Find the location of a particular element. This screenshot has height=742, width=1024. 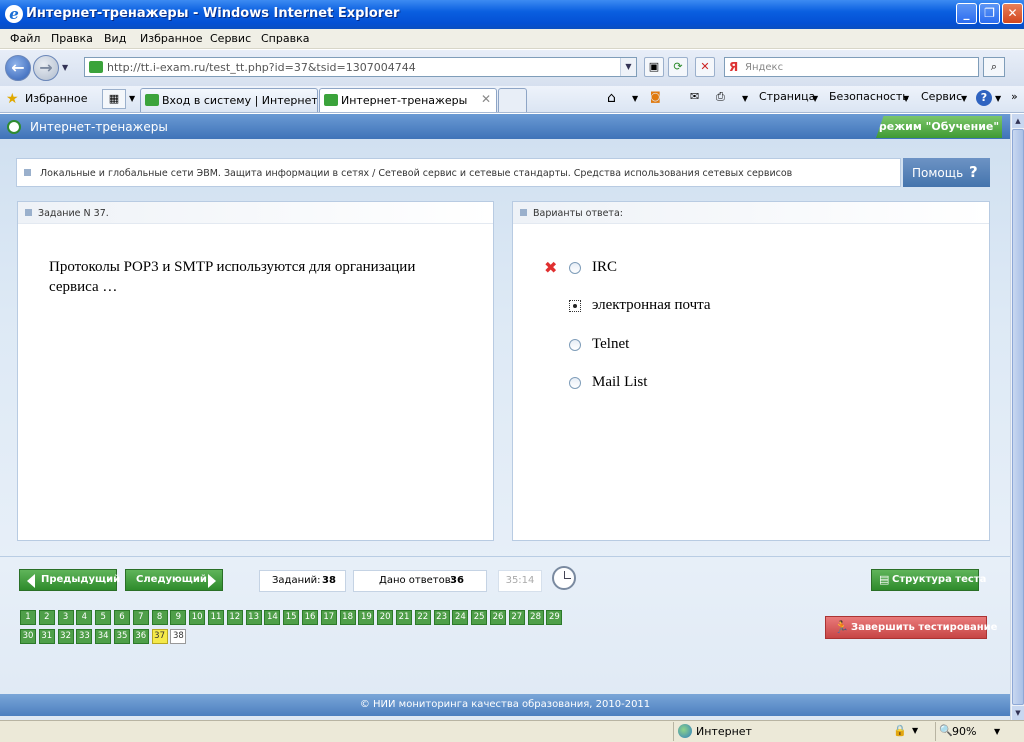

question-number-37: 37 is located at coordinates (159, 636).